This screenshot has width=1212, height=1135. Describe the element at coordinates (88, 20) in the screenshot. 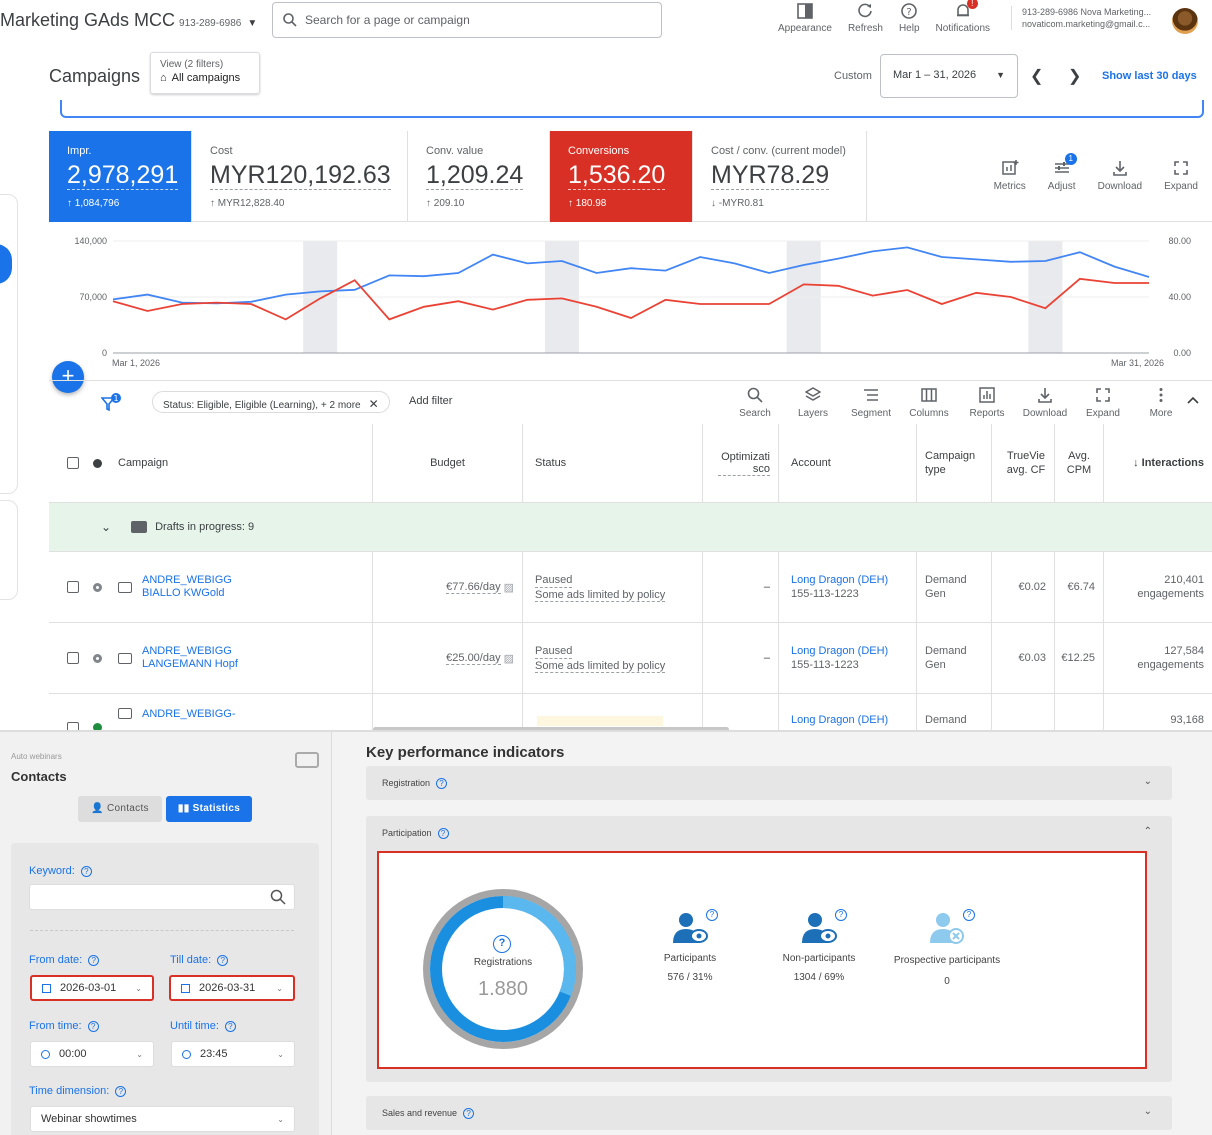

I see `app-title: Marketing GAds MCC` at that location.